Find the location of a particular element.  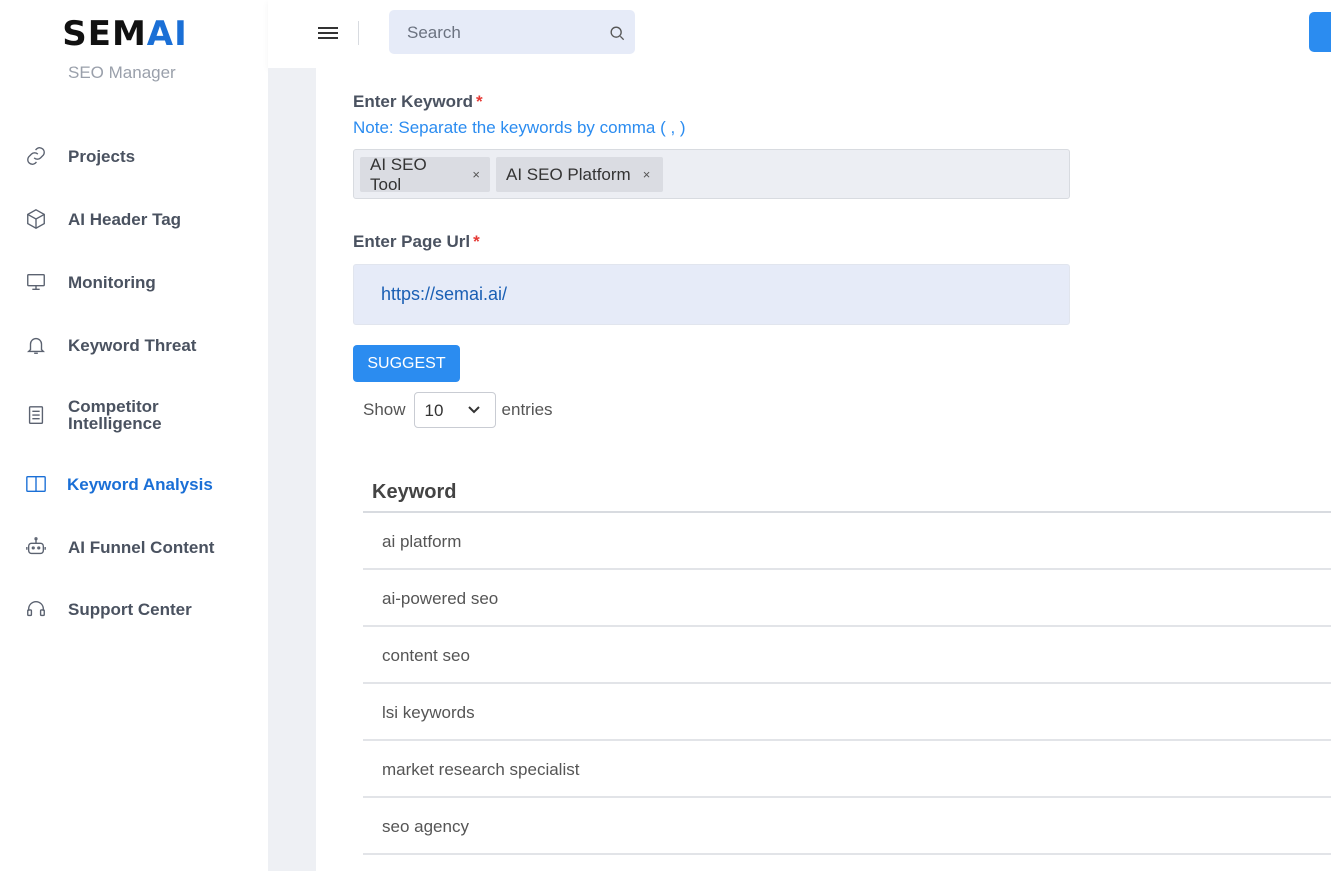

document-icon is located at coordinates (36, 415).